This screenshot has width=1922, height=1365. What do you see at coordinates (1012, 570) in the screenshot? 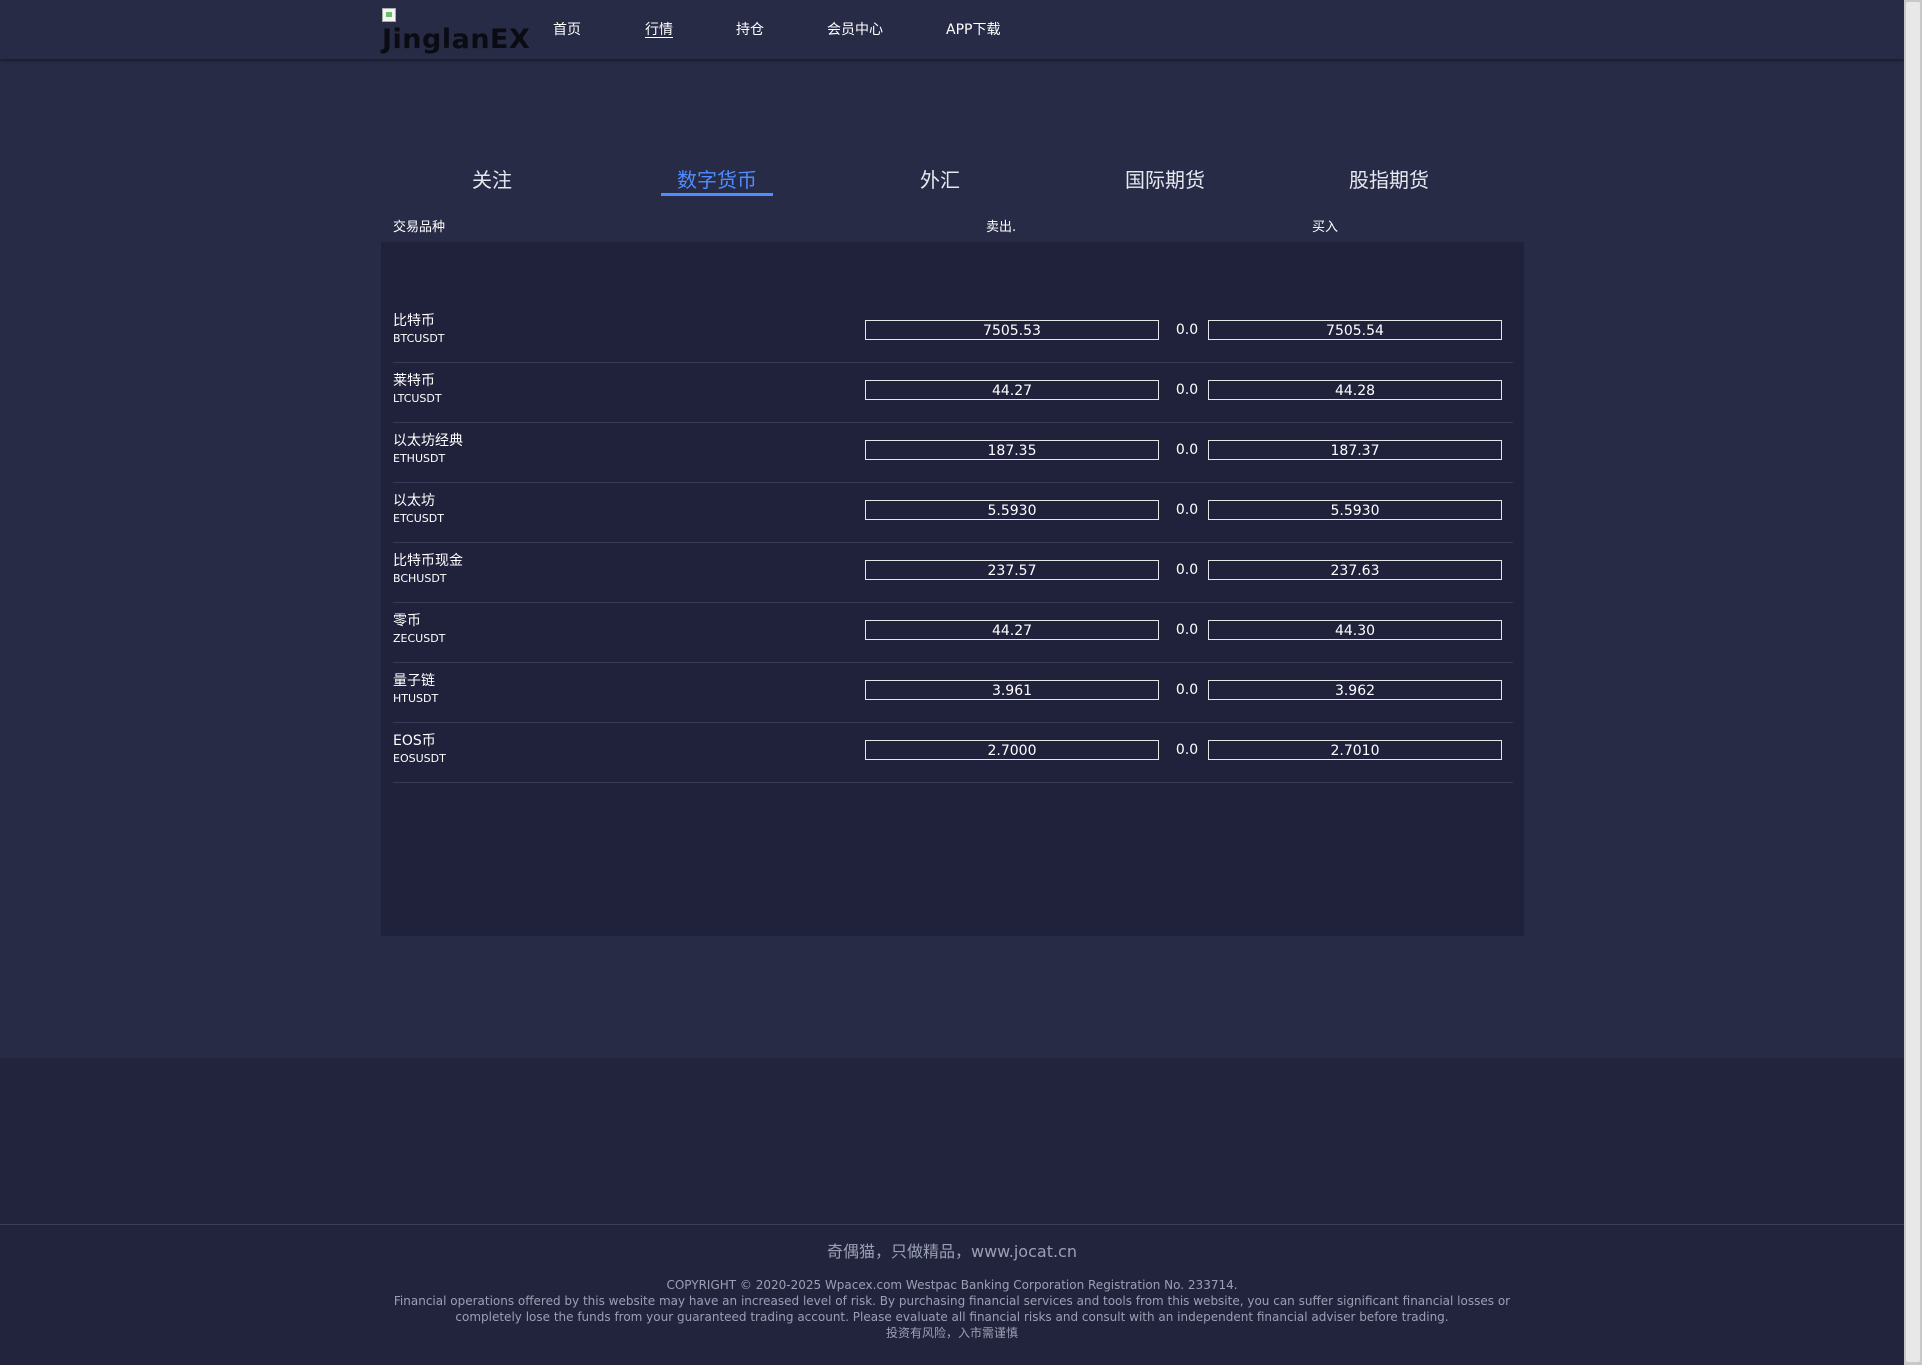
I see `sell-price-button: 237.57` at bounding box center [1012, 570].